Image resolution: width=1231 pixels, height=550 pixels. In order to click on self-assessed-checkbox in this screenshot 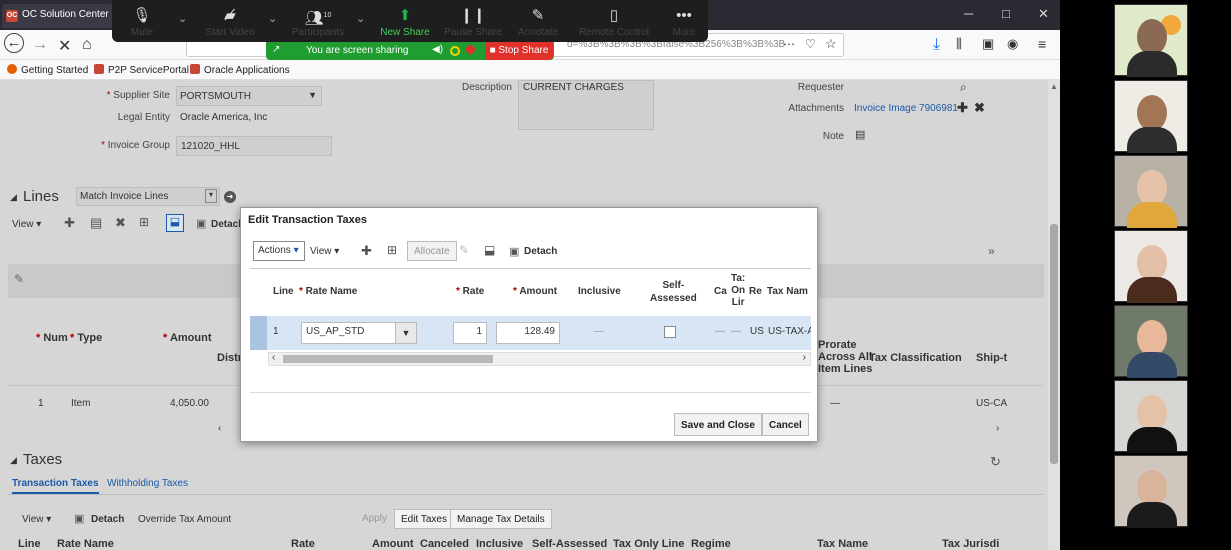, I will do `click(670, 332)`.